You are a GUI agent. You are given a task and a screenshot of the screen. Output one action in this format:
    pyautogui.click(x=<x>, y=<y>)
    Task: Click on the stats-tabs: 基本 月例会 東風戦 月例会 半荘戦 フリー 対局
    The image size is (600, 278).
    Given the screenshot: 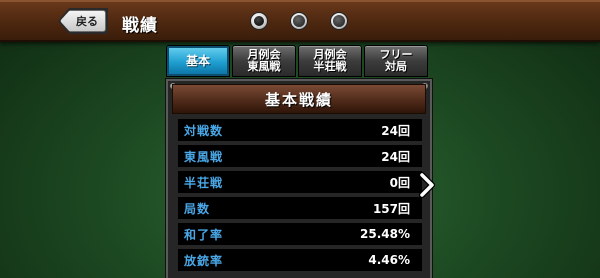 What is the action you would take?
    pyautogui.click(x=297, y=61)
    